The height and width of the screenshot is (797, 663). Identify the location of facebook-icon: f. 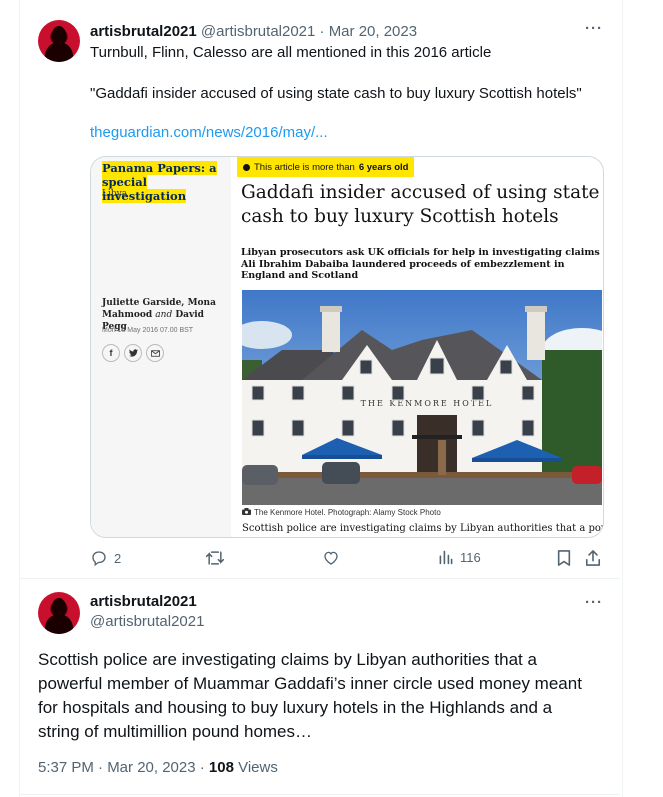
(111, 353).